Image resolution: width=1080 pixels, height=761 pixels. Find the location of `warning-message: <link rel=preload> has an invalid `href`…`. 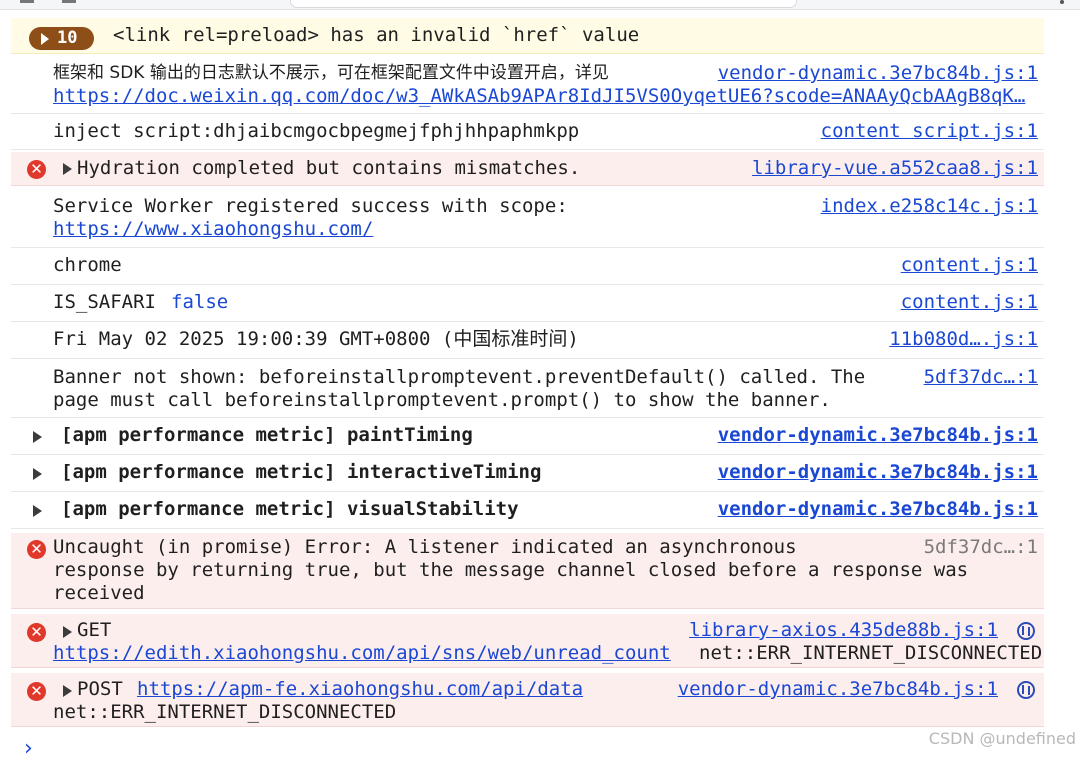

warning-message: <link rel=preload> has an invalid `href`… is located at coordinates (376, 35).